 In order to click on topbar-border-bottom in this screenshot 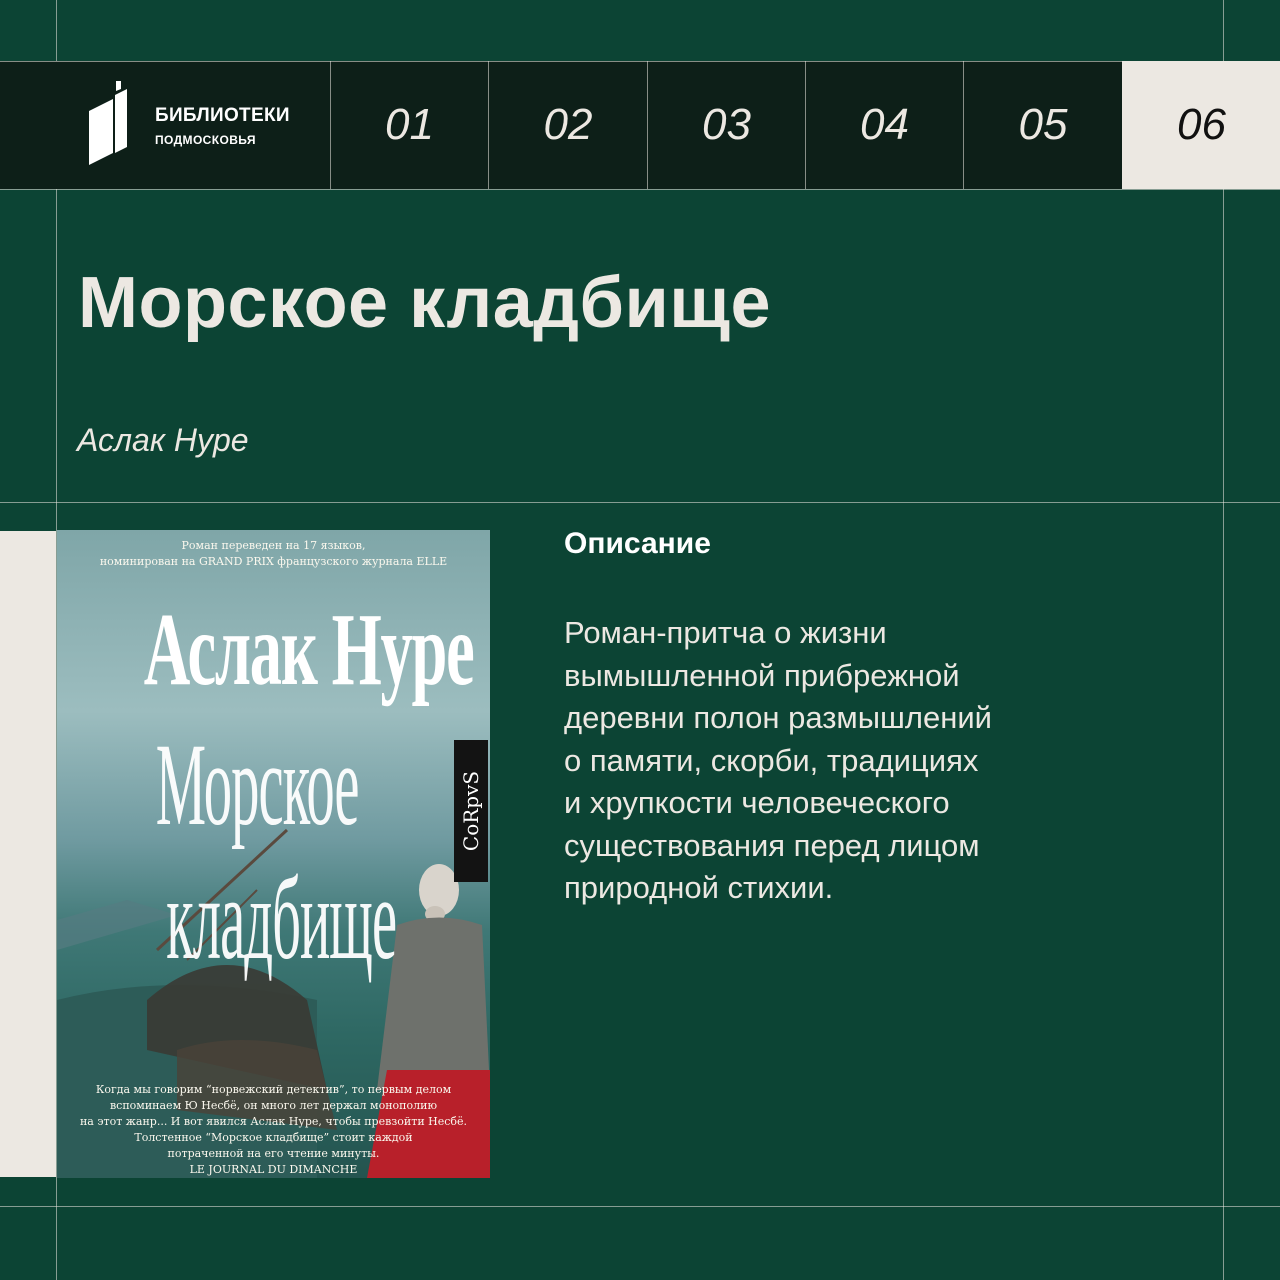, I will do `click(640, 189)`.